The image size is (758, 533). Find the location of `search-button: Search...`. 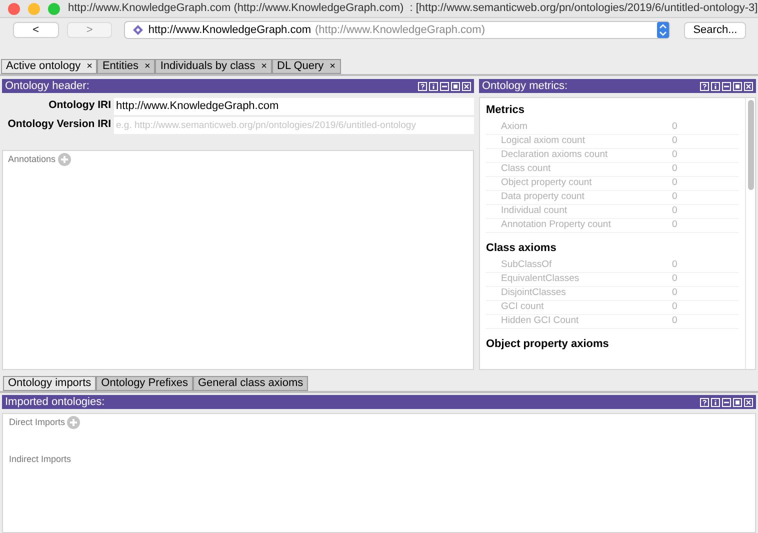

search-button: Search... is located at coordinates (715, 30).